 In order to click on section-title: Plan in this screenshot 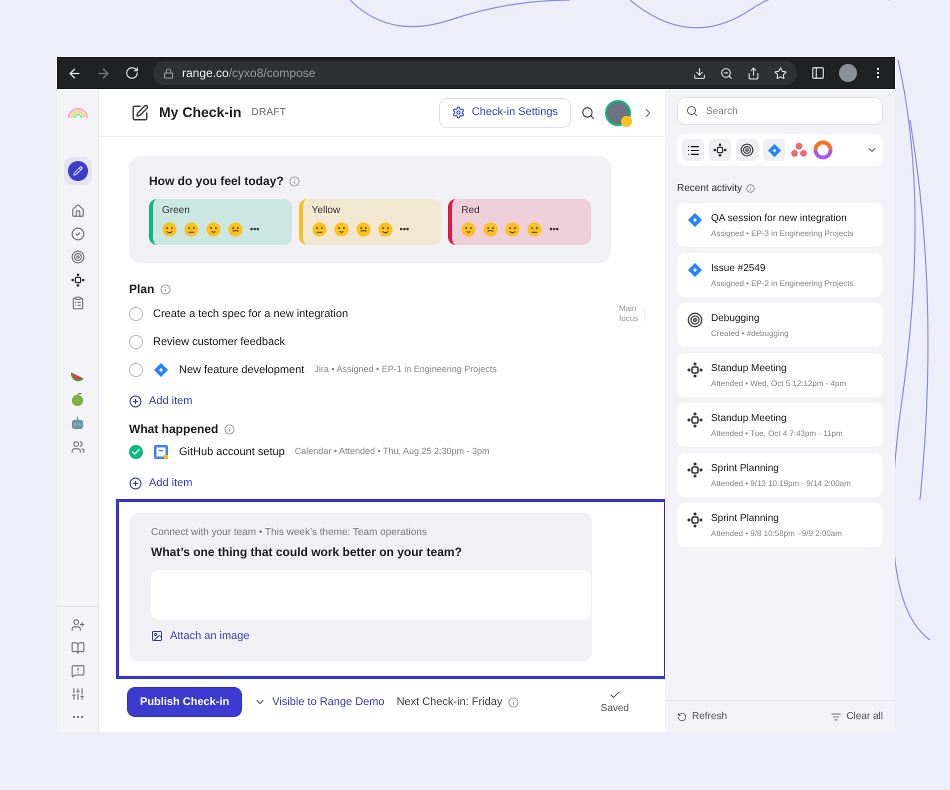, I will do `click(141, 289)`.